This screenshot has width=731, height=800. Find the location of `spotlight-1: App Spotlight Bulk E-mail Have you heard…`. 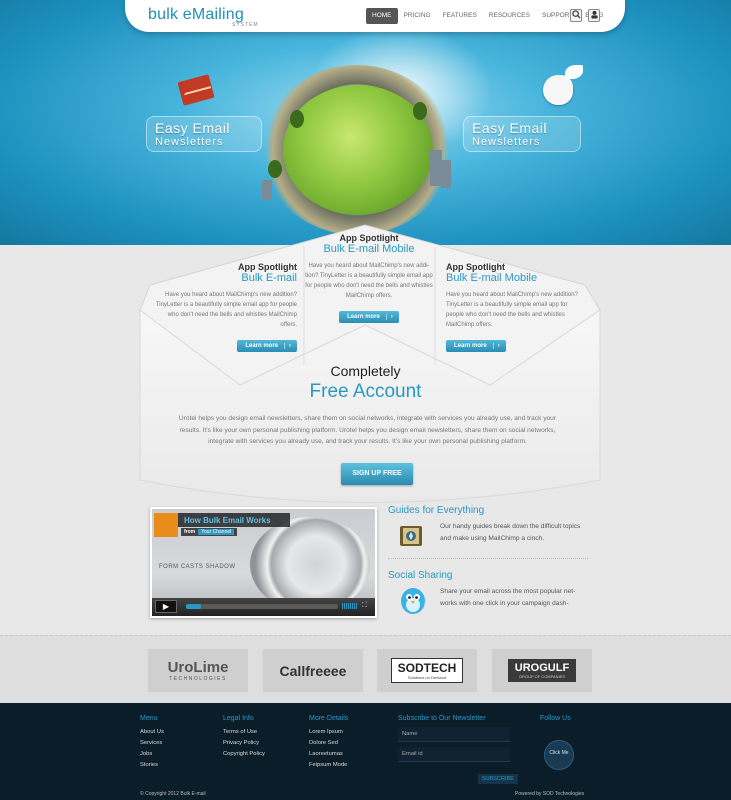

spotlight-1: App Spotlight Bulk E-mail Have you heard… is located at coordinates (226, 307).